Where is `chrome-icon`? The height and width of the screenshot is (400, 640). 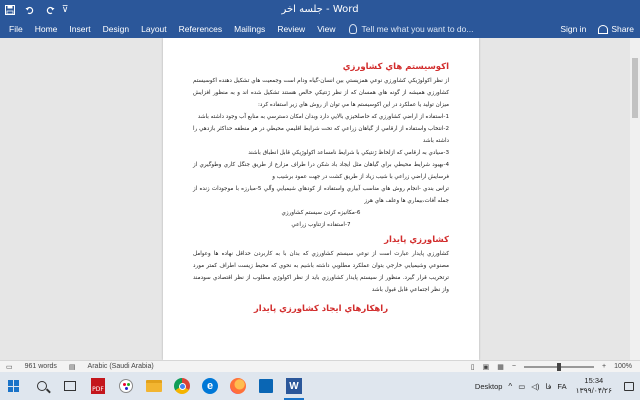
chrome-icon is located at coordinates (182, 386).